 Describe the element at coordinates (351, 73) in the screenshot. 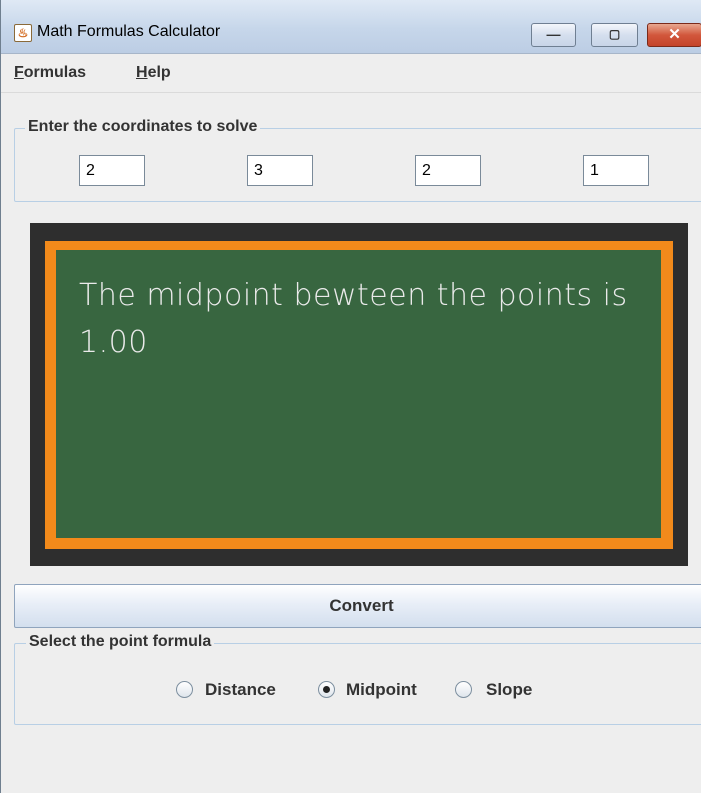

I see `menu-bar: Formulas Help` at that location.